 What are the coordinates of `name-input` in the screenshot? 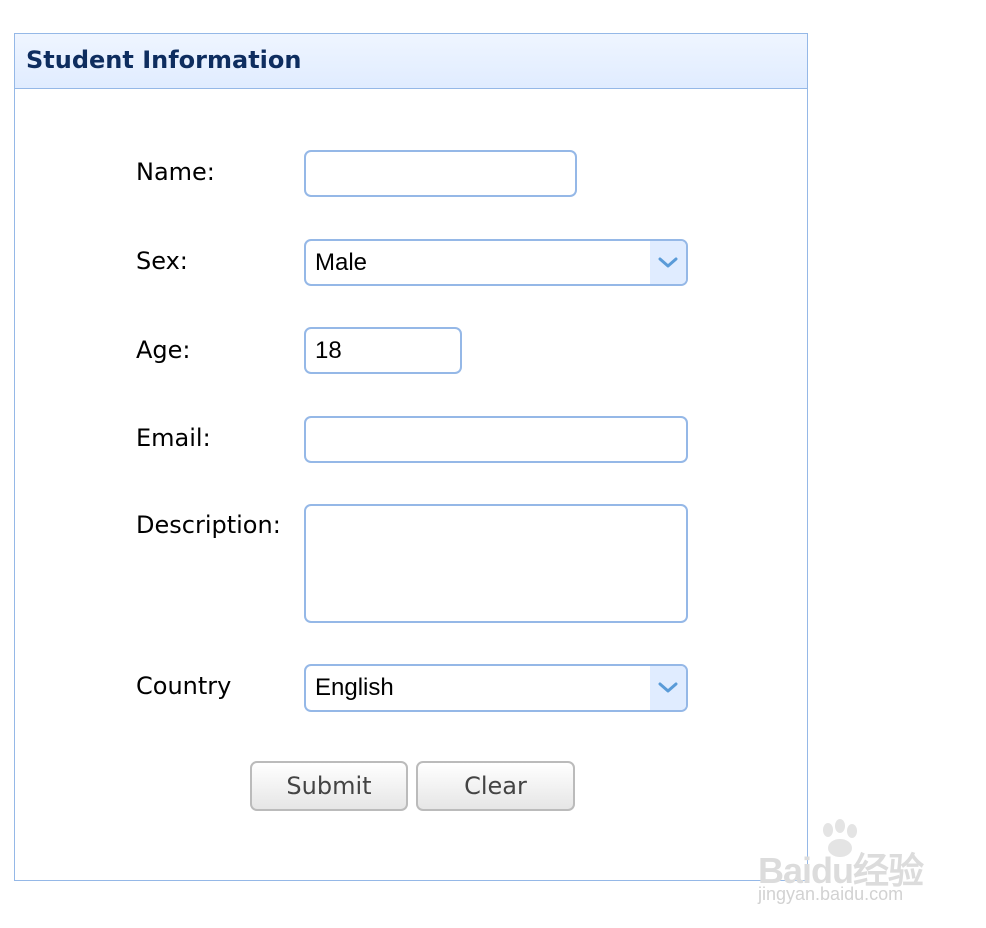 It's located at (440, 173).